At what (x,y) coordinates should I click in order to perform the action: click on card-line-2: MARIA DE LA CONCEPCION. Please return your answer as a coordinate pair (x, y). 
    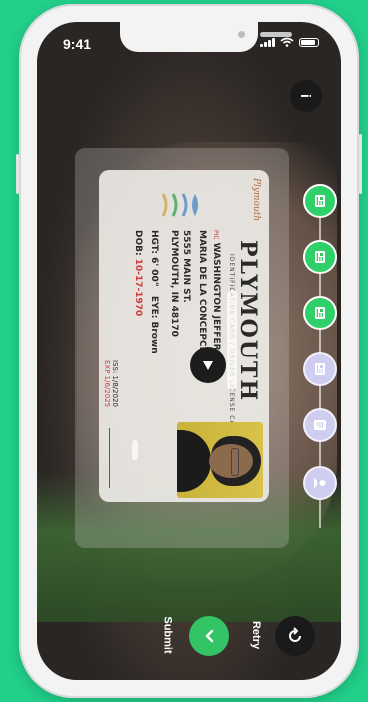
    Looking at the image, I should click on (202, 297).